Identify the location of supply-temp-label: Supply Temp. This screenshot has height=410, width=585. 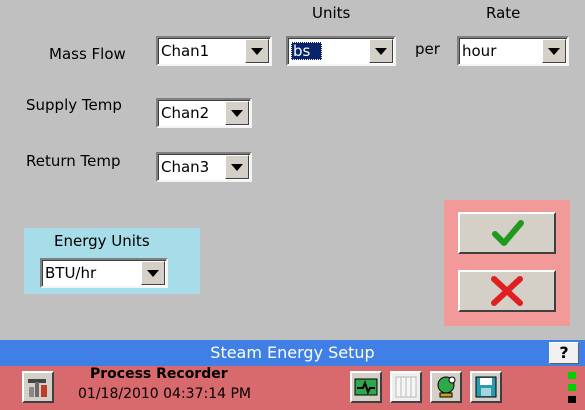
(74, 105).